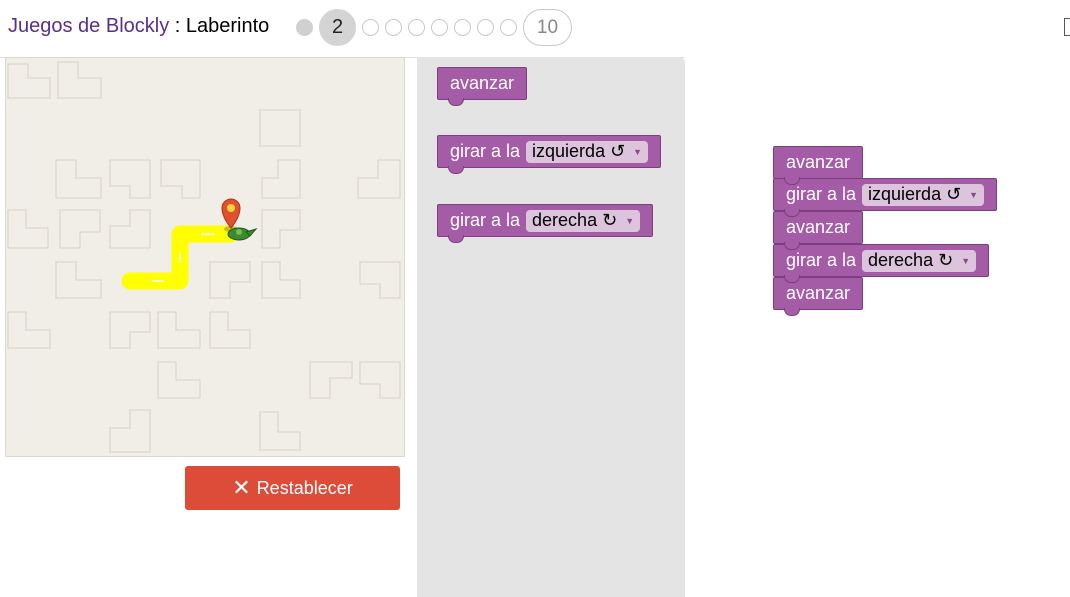  I want to click on level-10-link: 10, so click(547, 27).